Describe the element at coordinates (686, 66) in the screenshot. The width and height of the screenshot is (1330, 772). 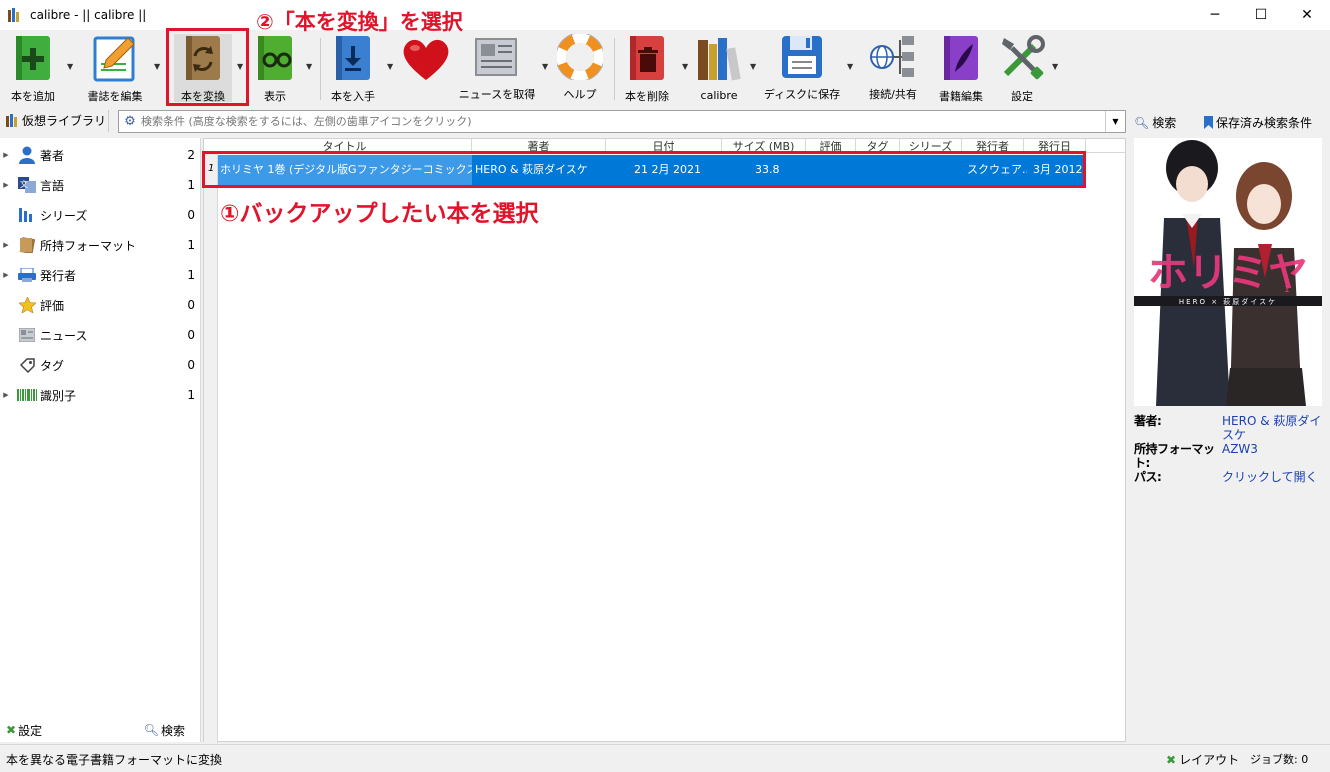
I see `remove-book-dropdown: ▼` at that location.